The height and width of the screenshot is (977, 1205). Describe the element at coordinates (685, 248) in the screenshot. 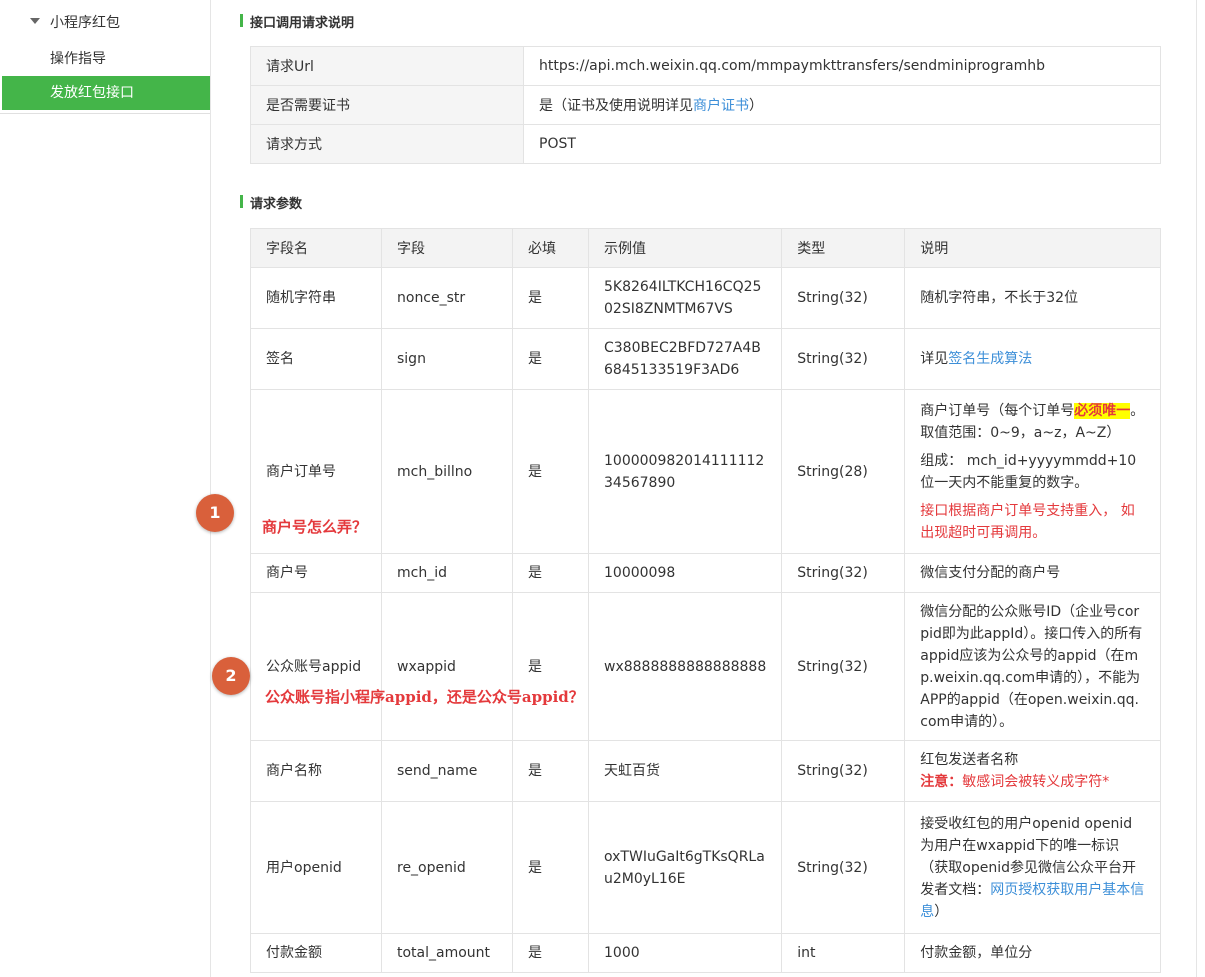

I see `column-header: 示例值` at that location.